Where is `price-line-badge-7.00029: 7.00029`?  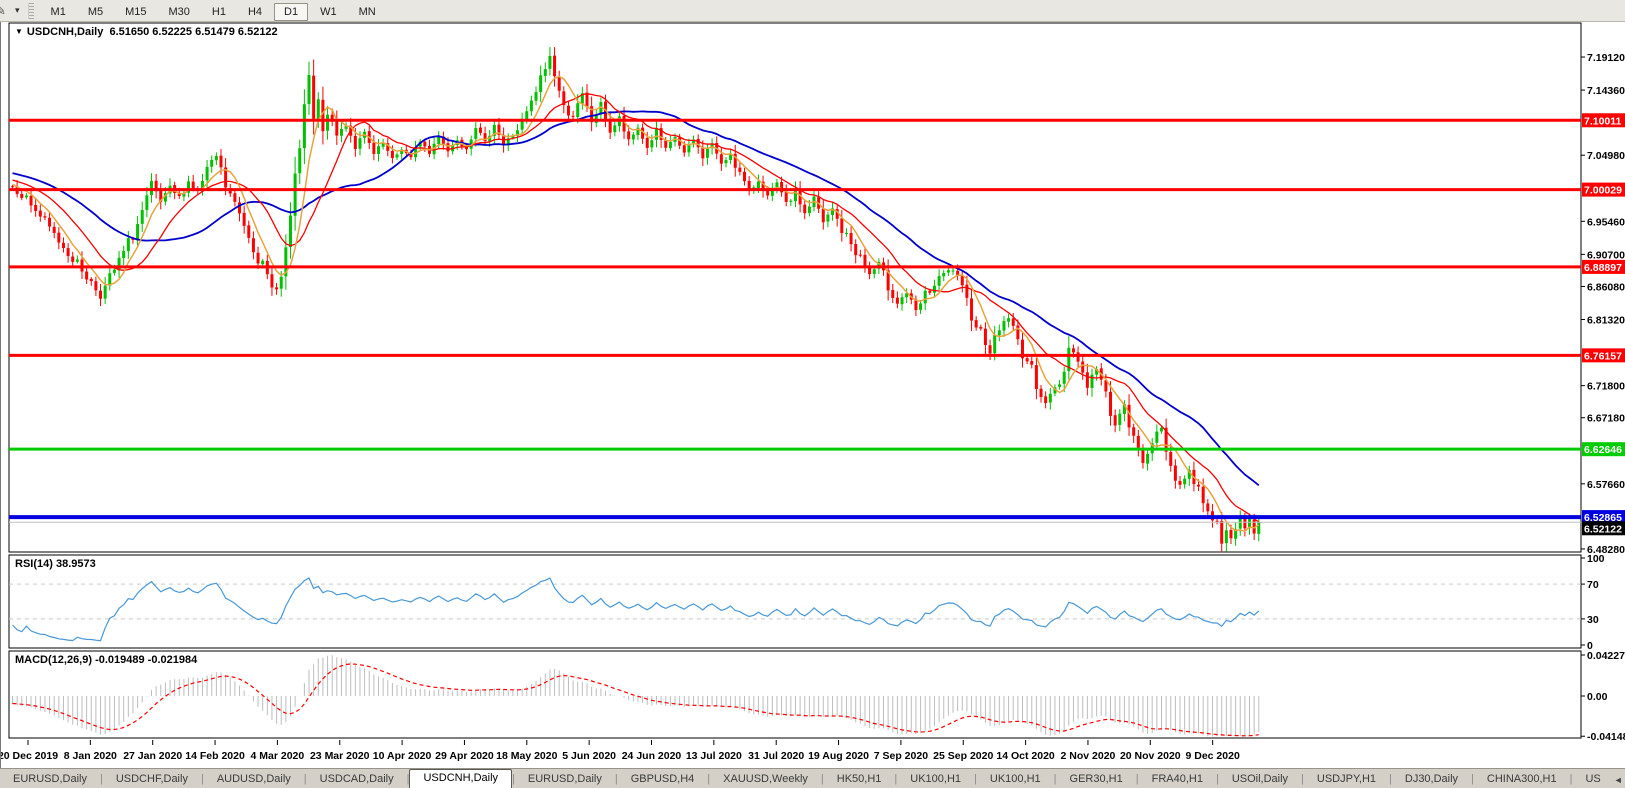 price-line-badge-7.00029: 7.00029 is located at coordinates (1603, 189).